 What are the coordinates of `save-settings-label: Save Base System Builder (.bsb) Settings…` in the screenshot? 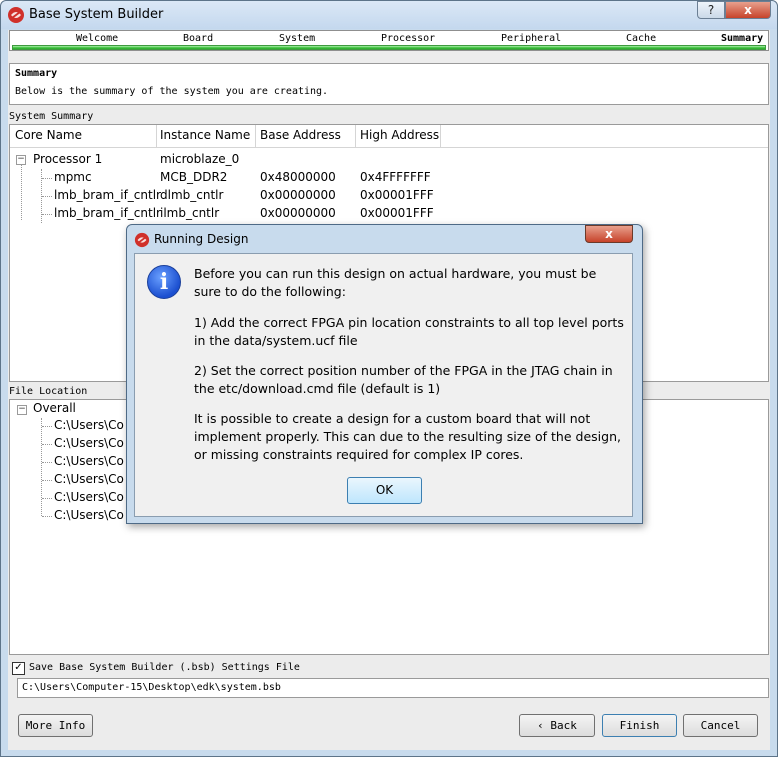 It's located at (164, 667).